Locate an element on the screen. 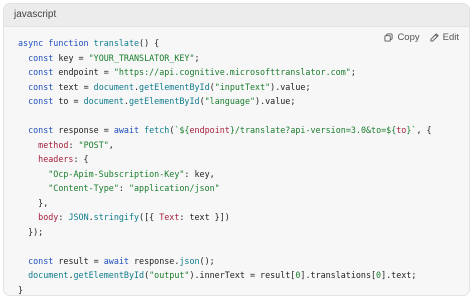 This screenshot has width=474, height=299. edit-button: Edit is located at coordinates (444, 37).